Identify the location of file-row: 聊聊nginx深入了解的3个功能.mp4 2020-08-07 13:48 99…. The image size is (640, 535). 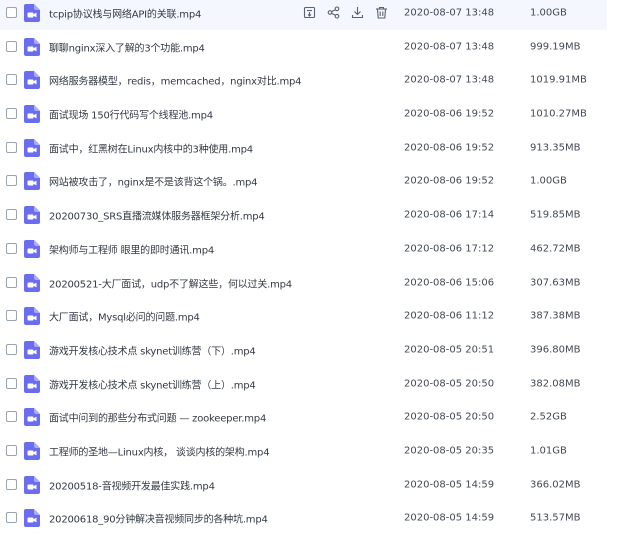
(303, 47).